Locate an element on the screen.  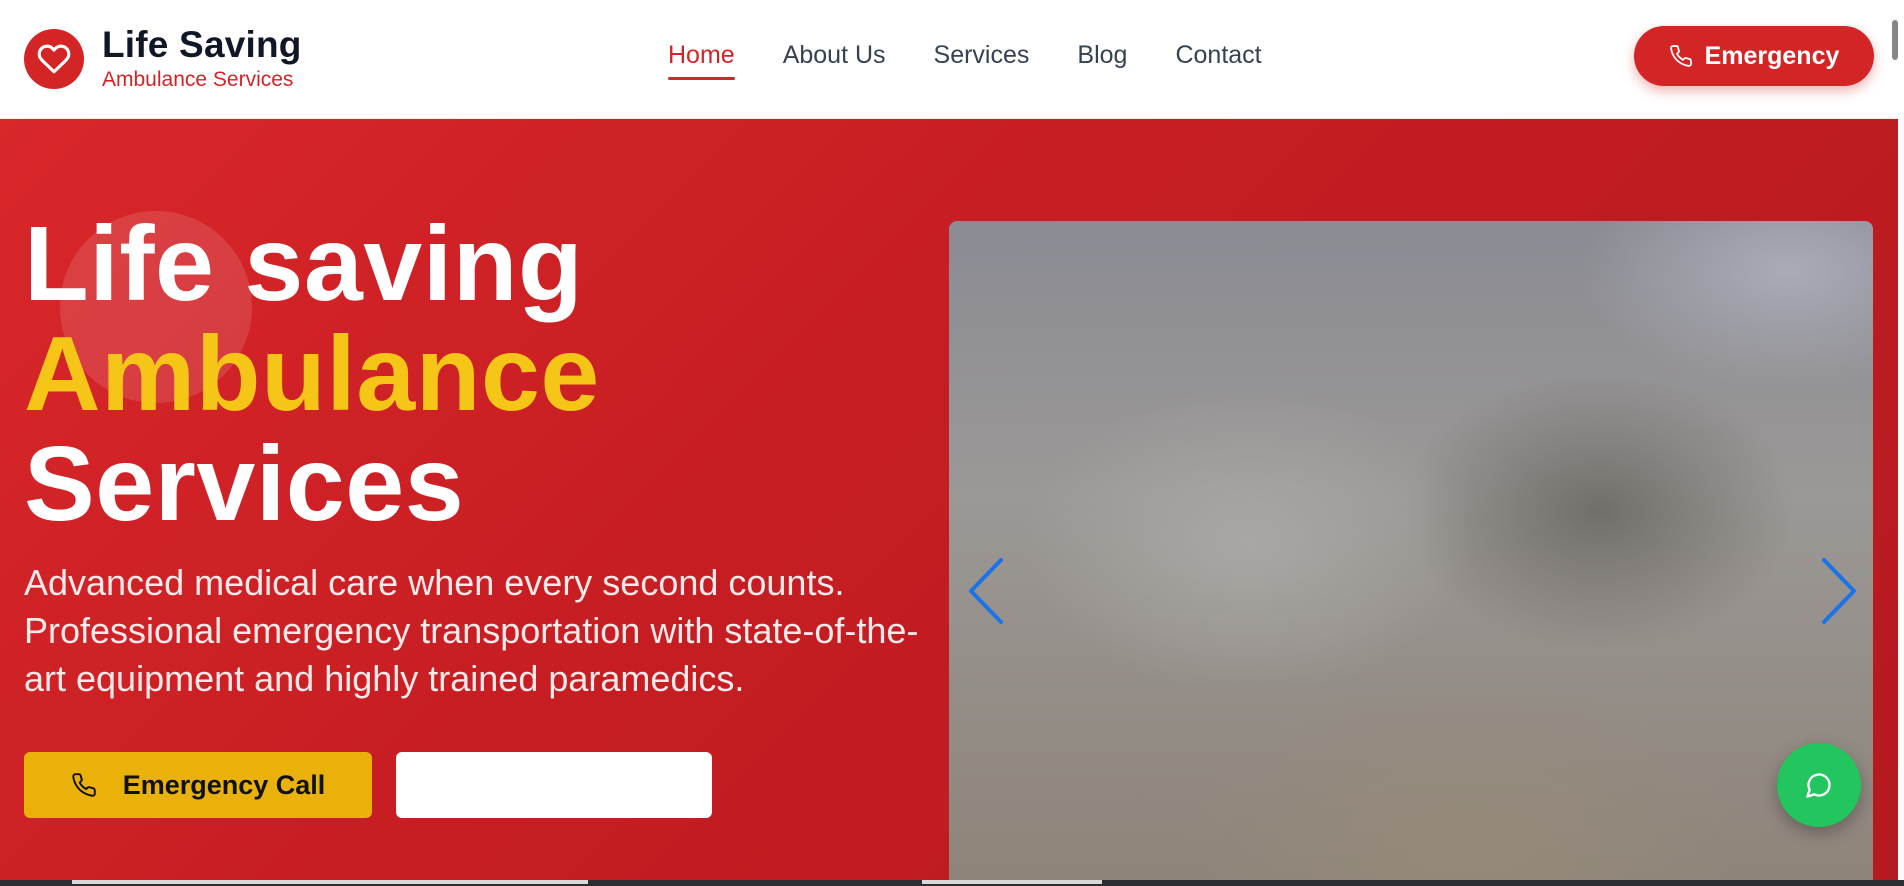
secondary-hero-button is located at coordinates (554, 785).